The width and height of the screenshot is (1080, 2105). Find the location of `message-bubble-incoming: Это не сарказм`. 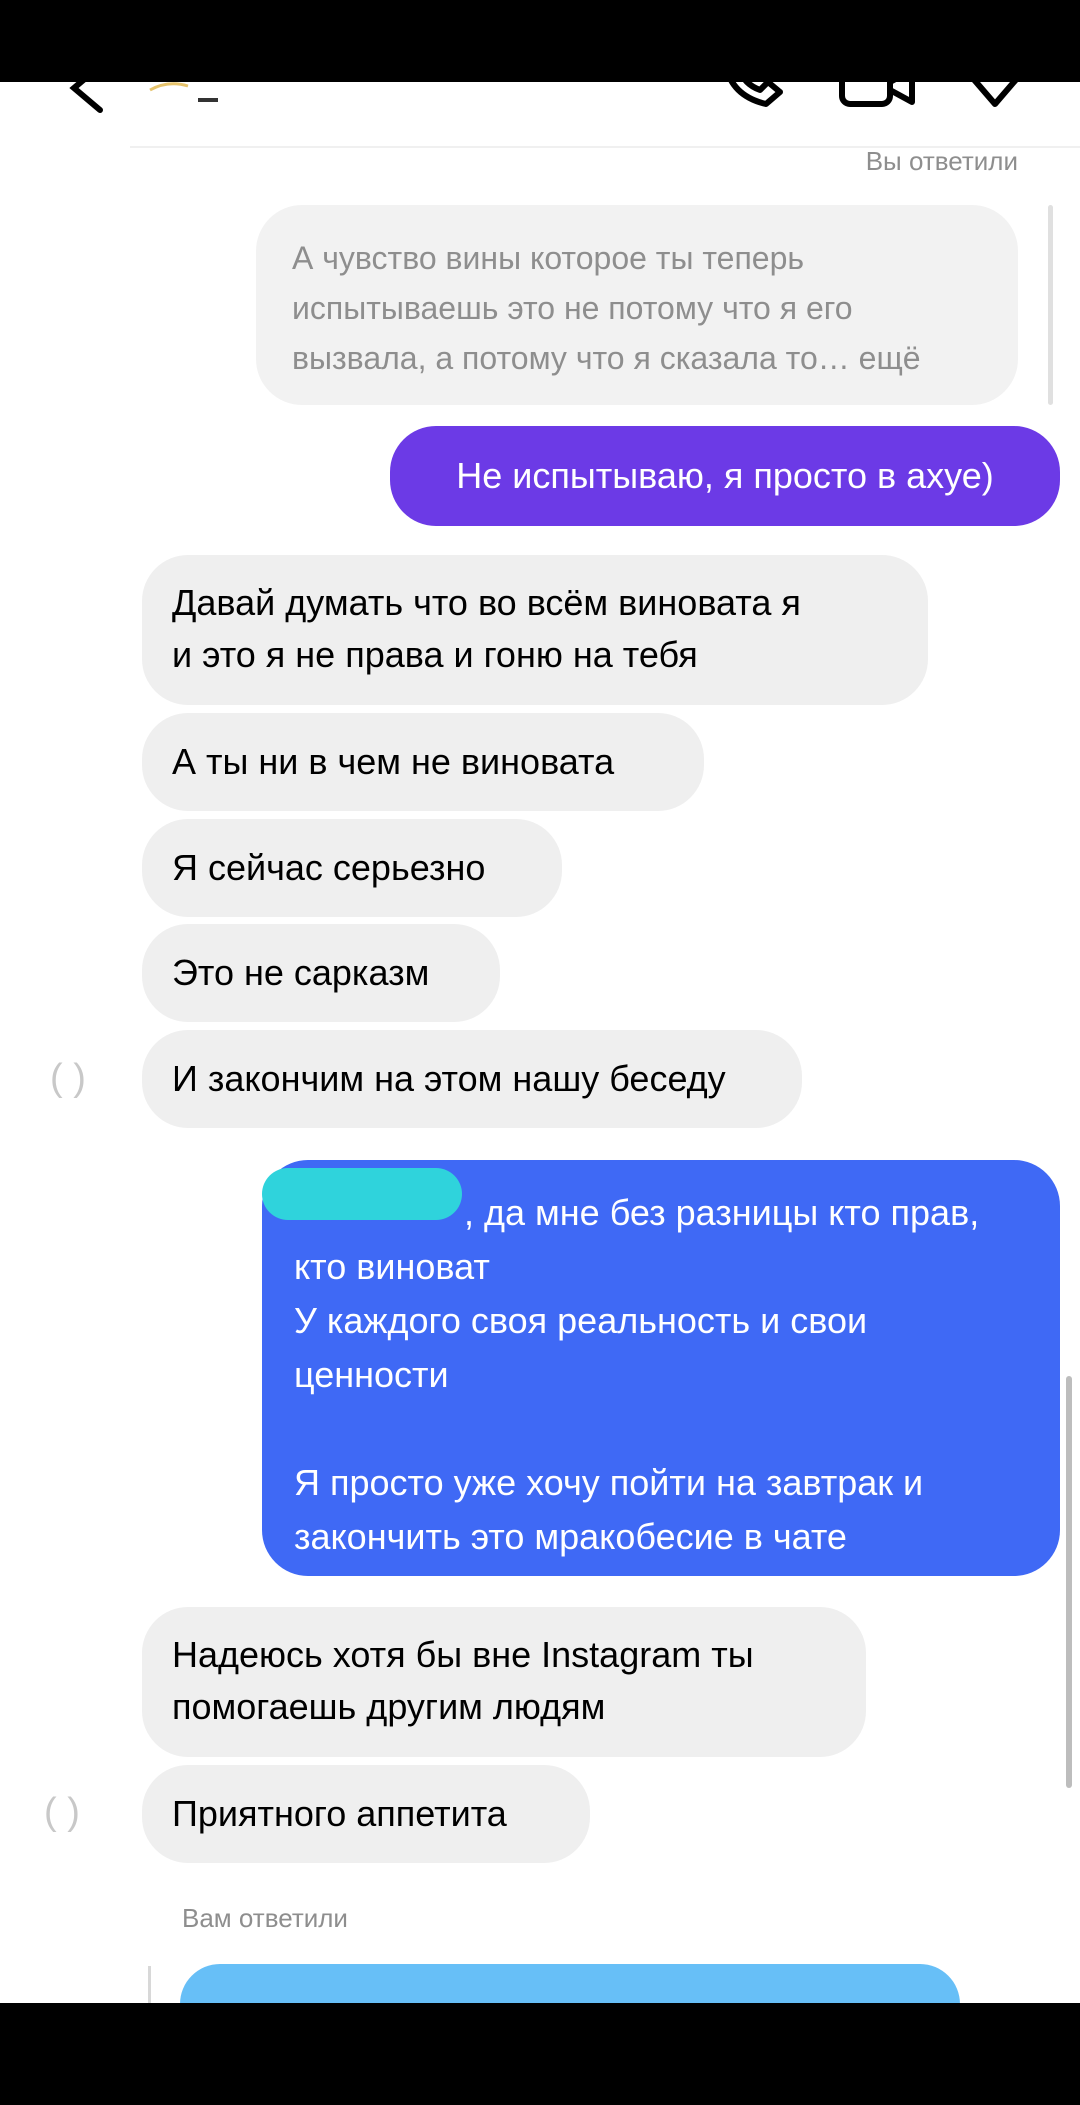

message-bubble-incoming: Это не сарказм is located at coordinates (321, 973).